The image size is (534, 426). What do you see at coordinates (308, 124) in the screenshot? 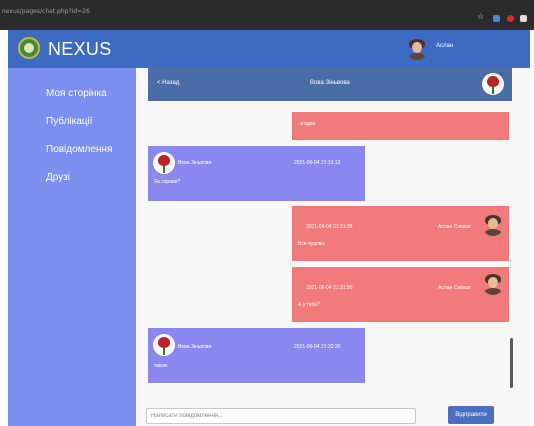
I see `message-text: згоден` at bounding box center [308, 124].